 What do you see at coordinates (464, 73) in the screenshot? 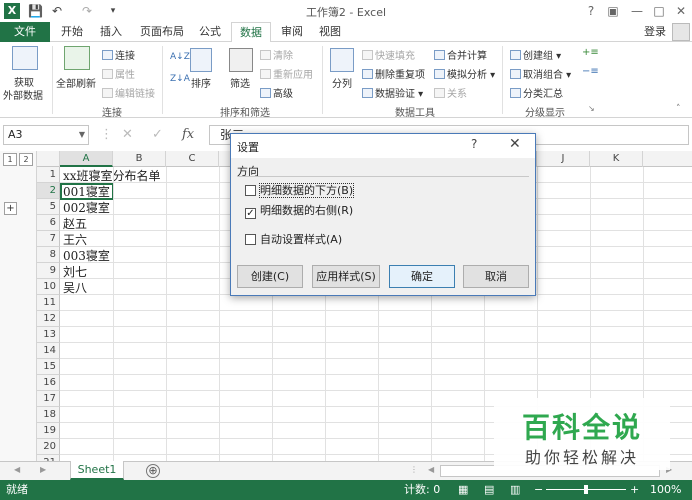
I see `what-if-analysis-button: 模拟分析 ▾` at bounding box center [464, 73].